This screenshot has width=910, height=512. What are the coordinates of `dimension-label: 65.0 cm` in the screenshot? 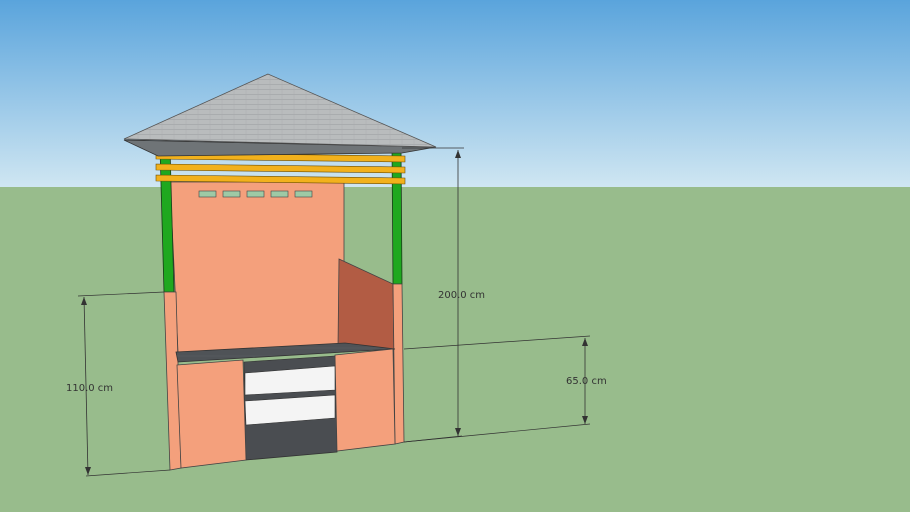 It's located at (586, 381).